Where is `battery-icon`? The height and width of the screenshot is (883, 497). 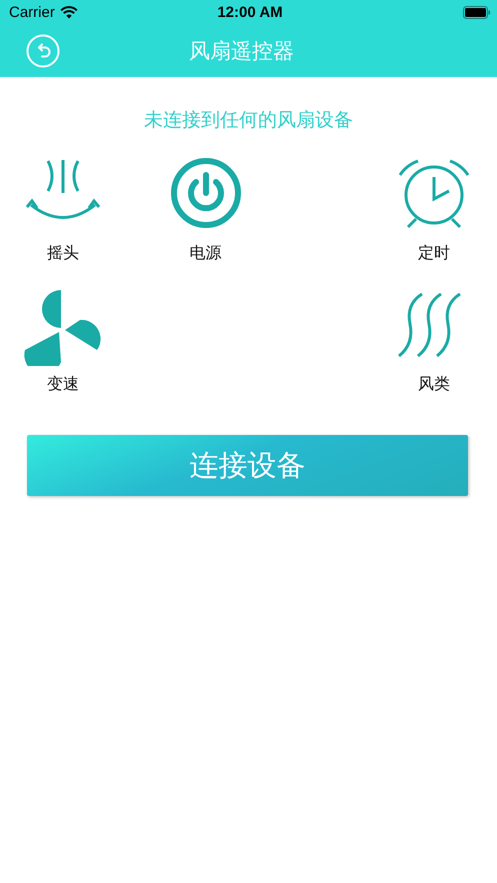
battery-icon is located at coordinates (477, 12).